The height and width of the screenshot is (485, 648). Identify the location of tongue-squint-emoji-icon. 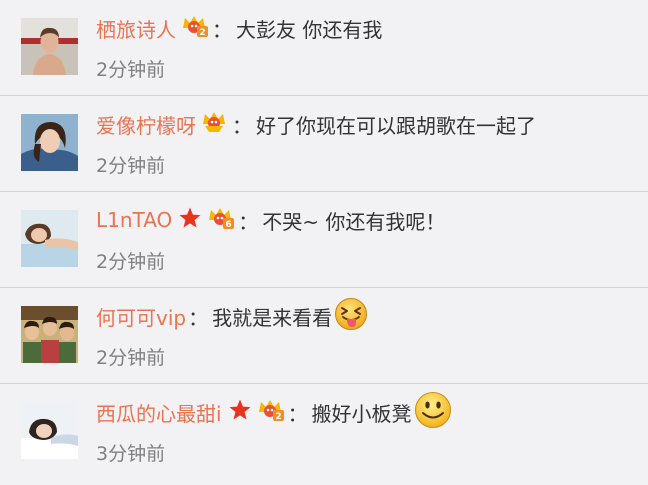
(351, 316).